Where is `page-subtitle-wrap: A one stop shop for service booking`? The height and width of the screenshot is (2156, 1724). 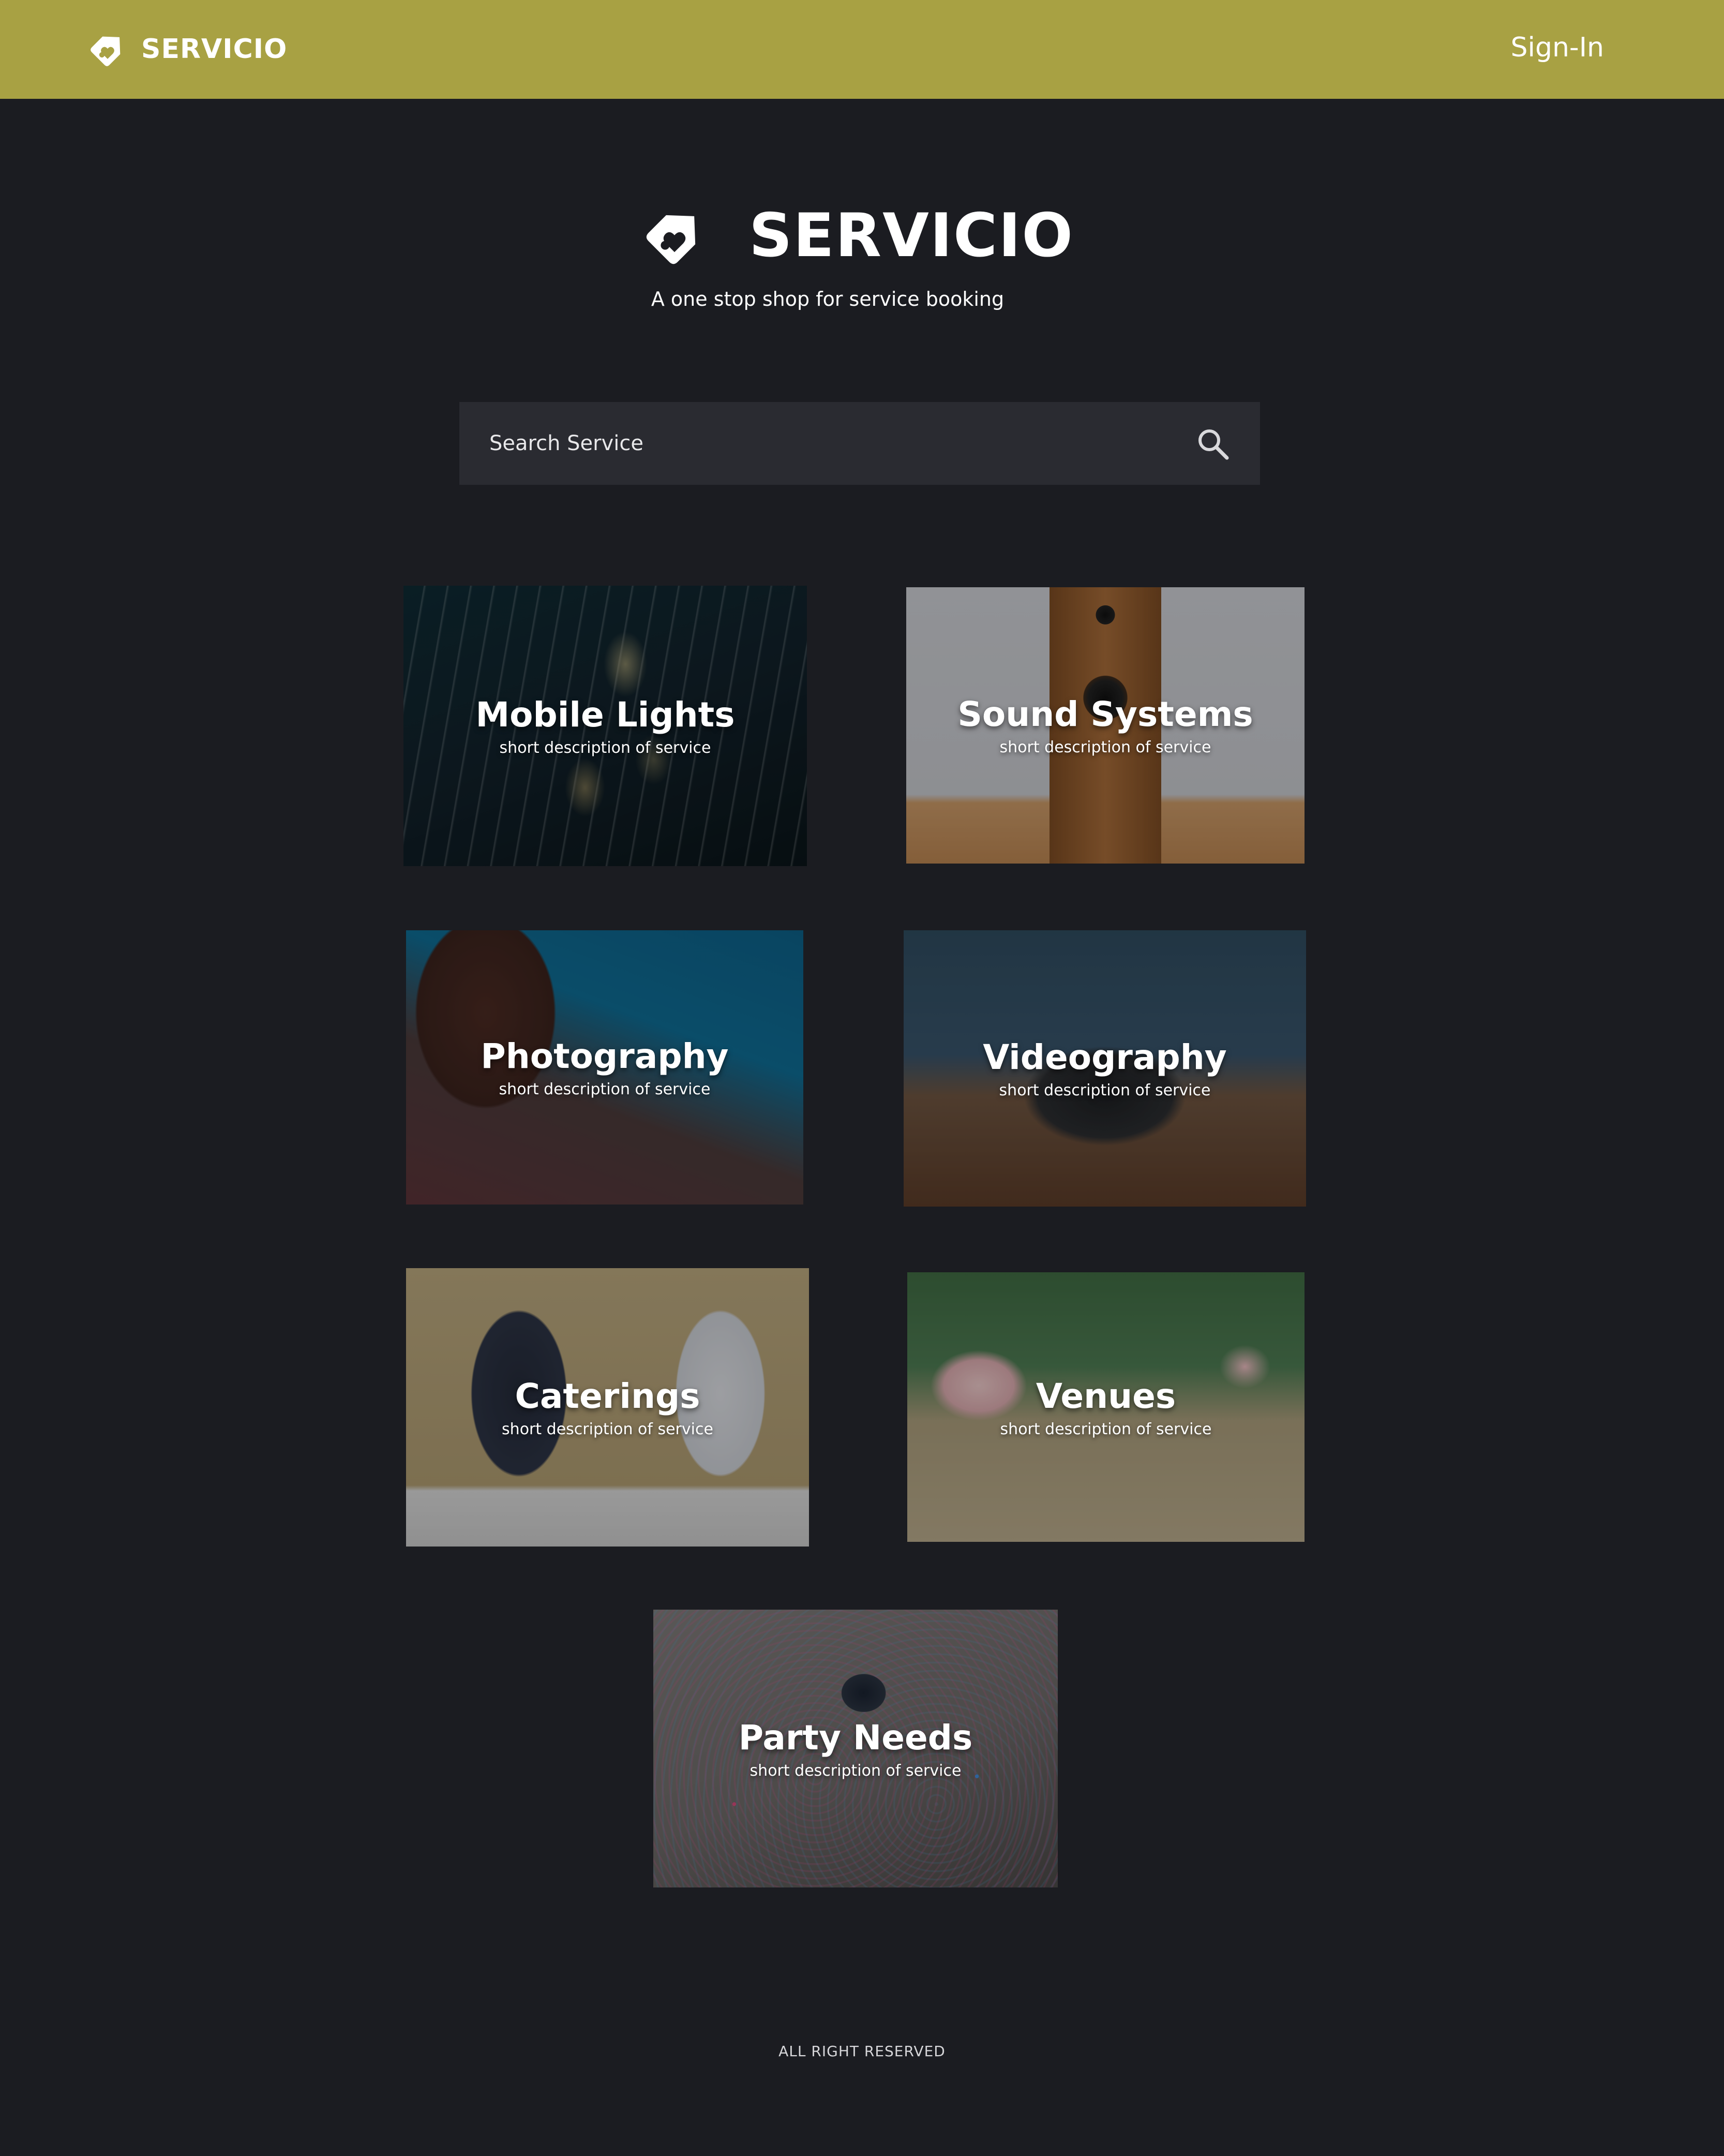 page-subtitle-wrap: A one stop shop for service booking is located at coordinates (828, 299).